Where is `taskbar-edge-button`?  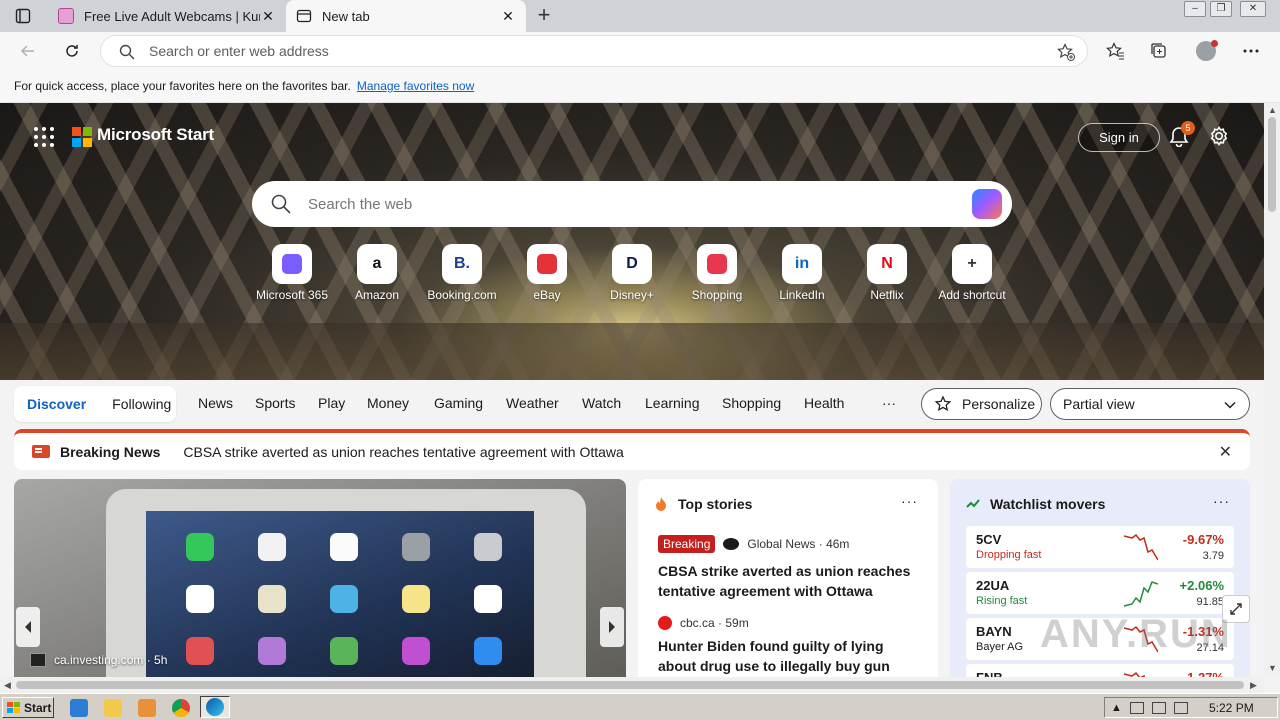 taskbar-edge-button is located at coordinates (215, 707).